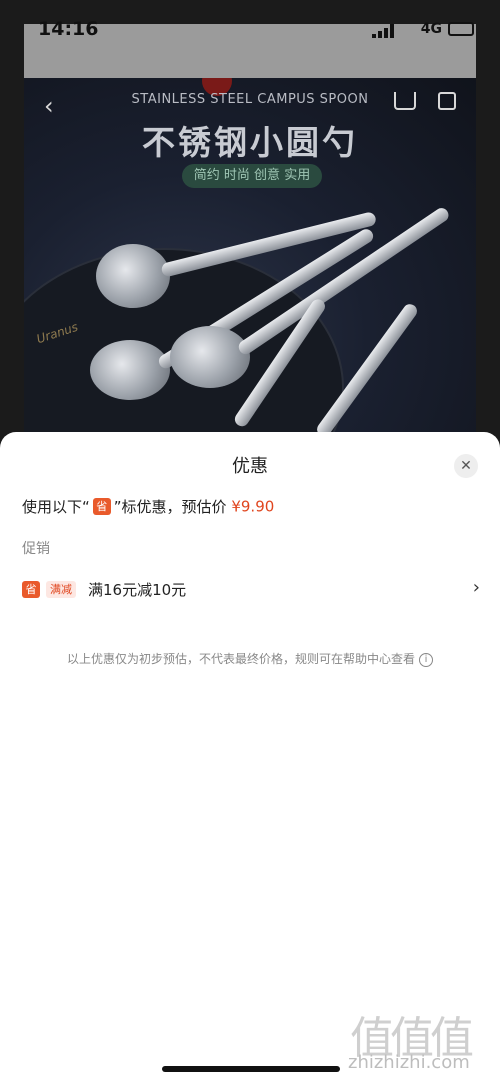  I want to click on promotion-section-label: 促销, so click(36, 549).